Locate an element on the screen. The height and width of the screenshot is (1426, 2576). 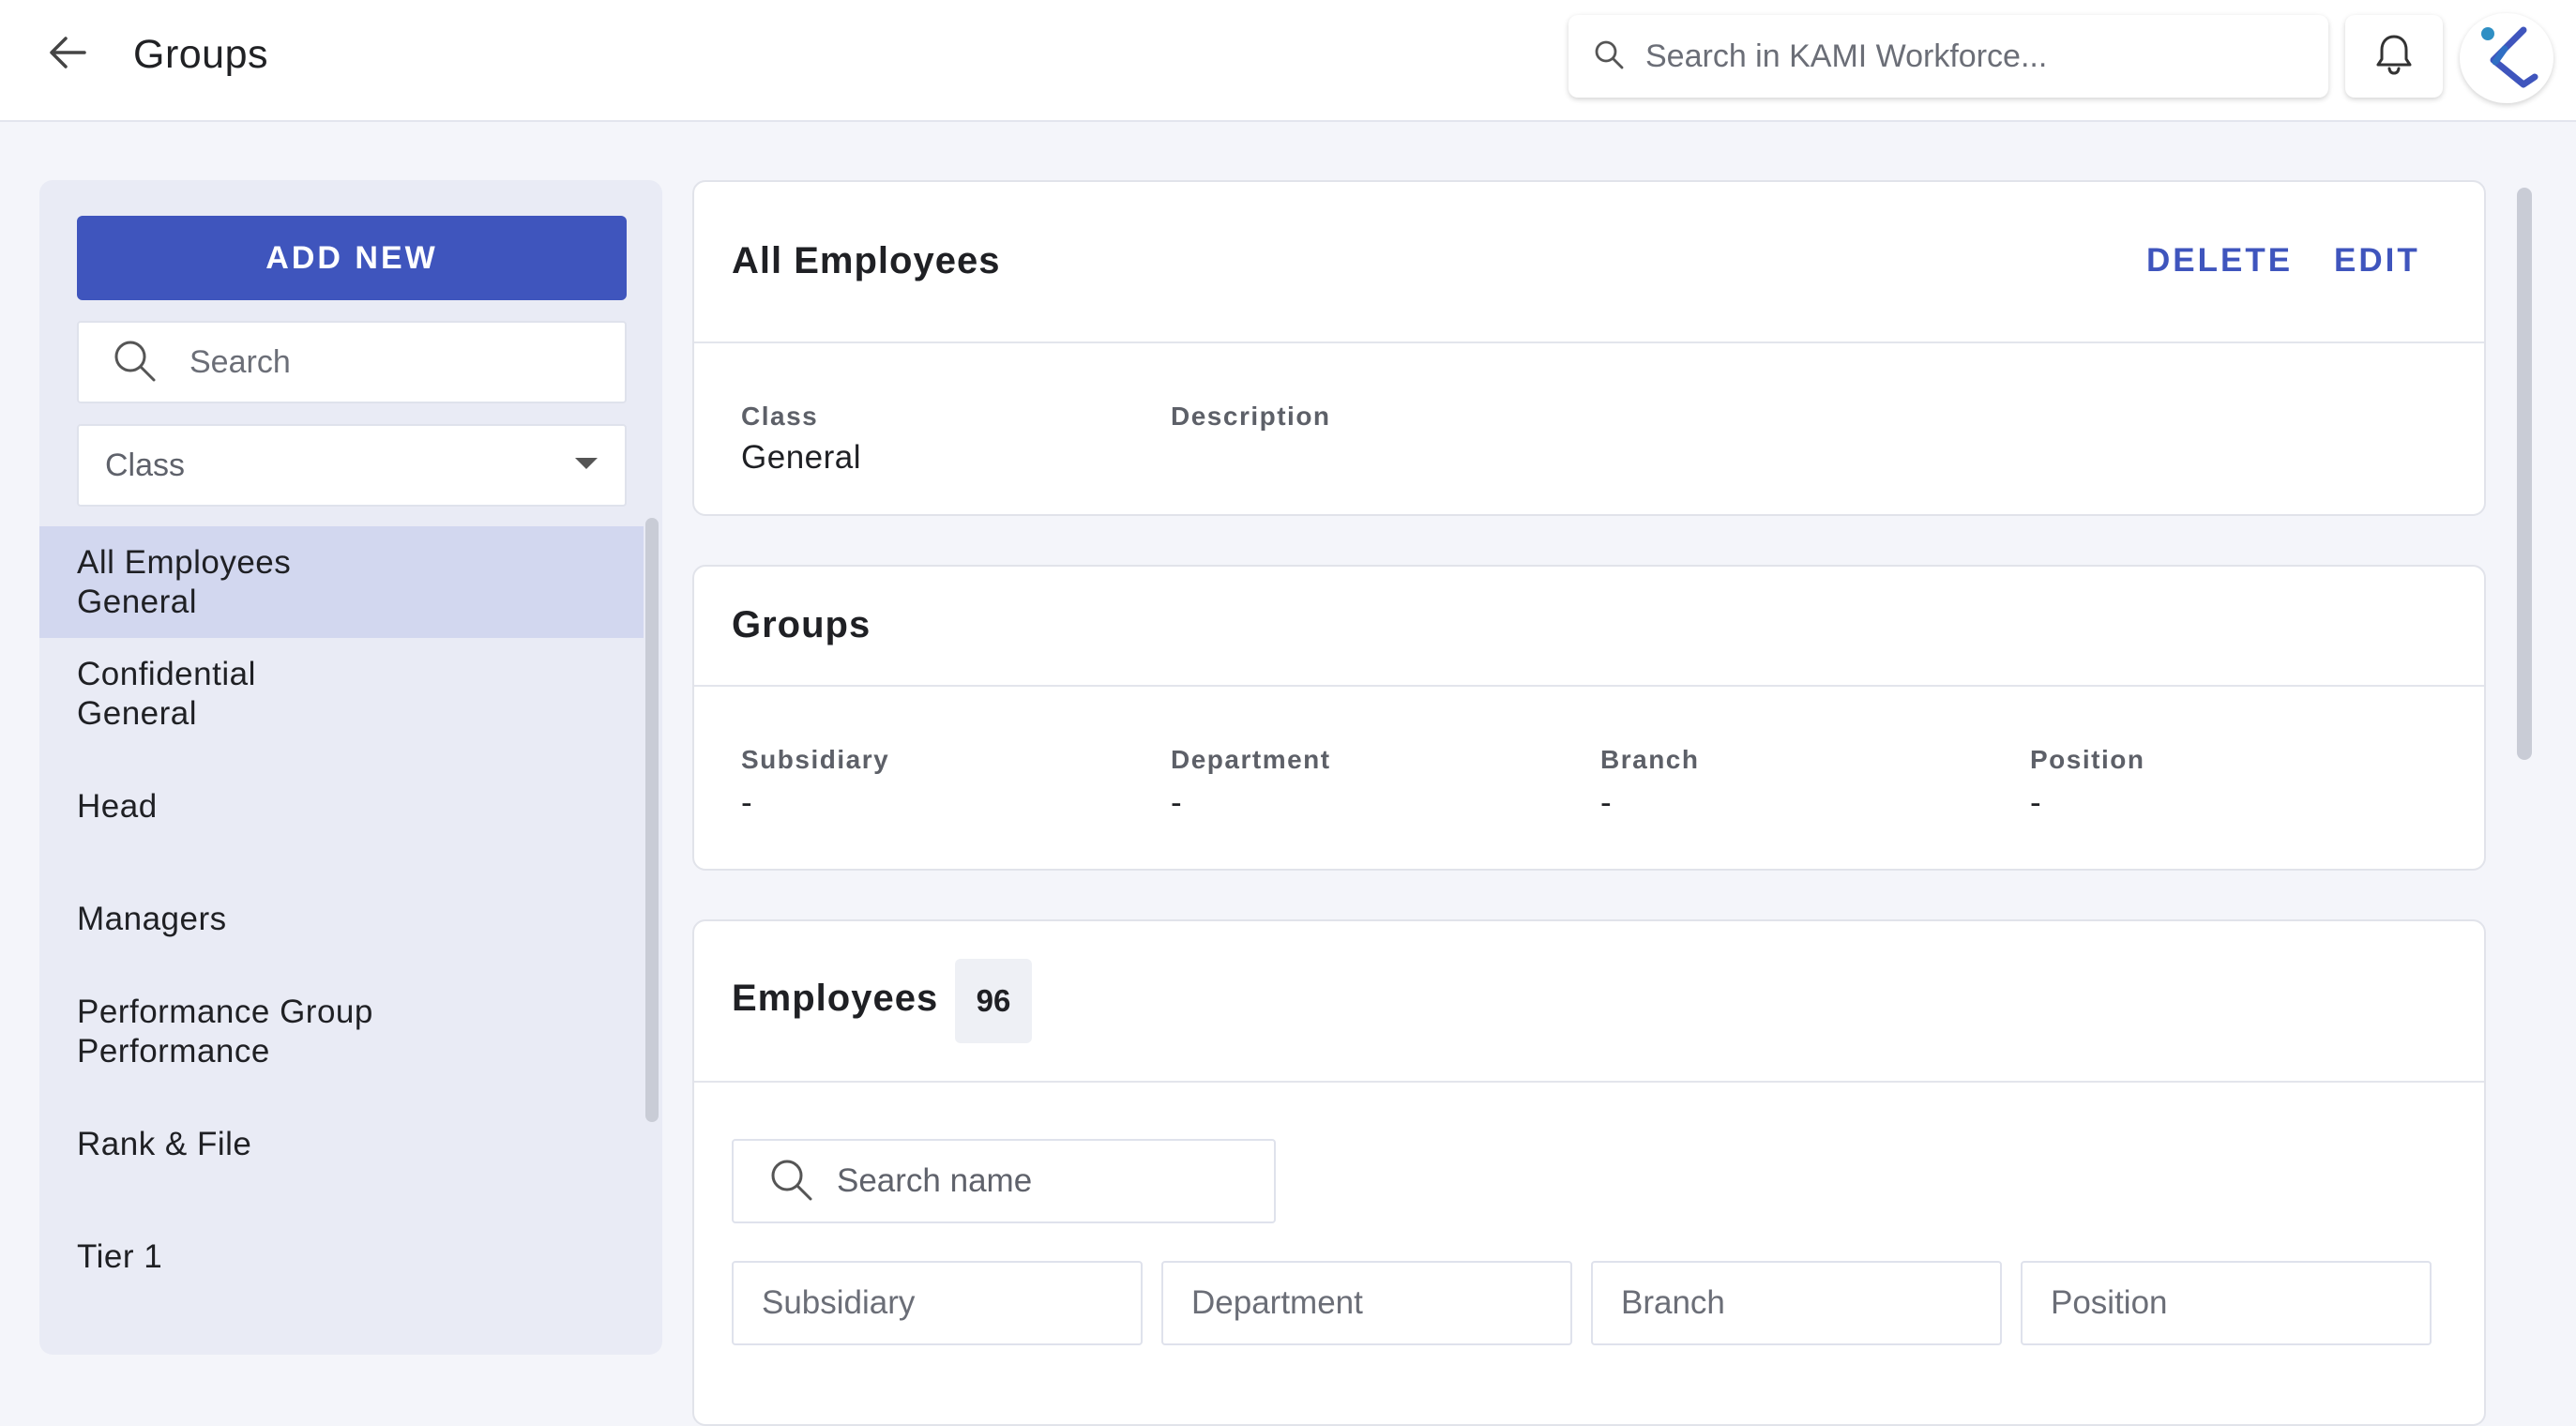
list-item-performance-group: Performance Group Performance is located at coordinates (341, 1032).